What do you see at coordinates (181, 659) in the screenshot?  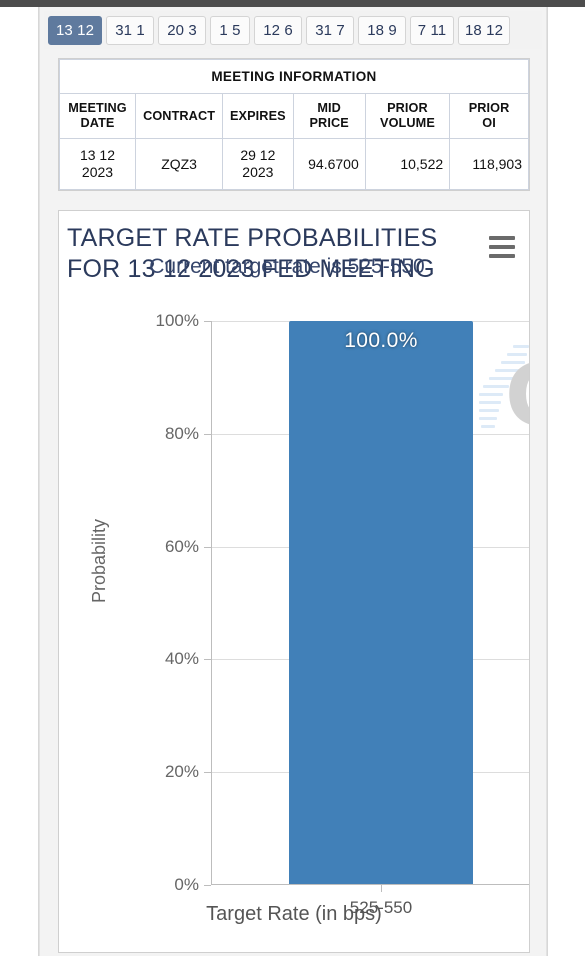 I see `y-tick-label: 40%` at bounding box center [181, 659].